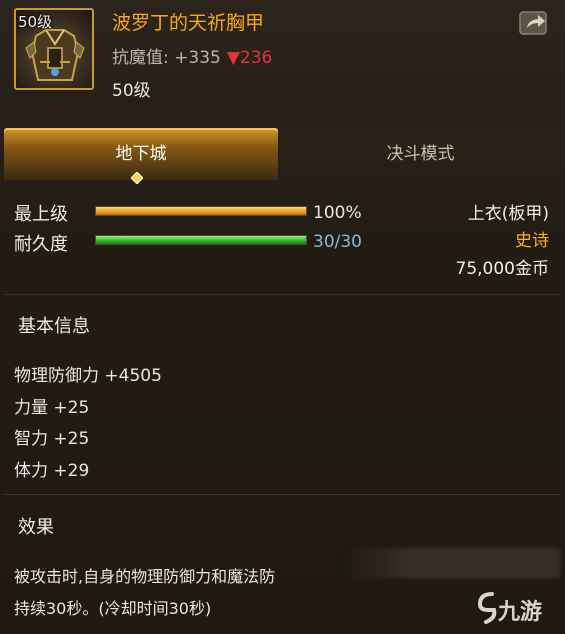 Image resolution: width=565 pixels, height=634 pixels. What do you see at coordinates (337, 213) in the screenshot?
I see `max-level-value: 100%` at bounding box center [337, 213].